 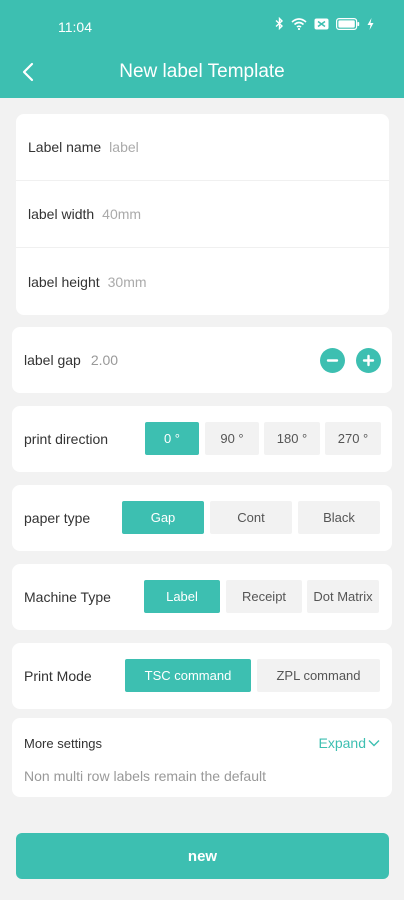 What do you see at coordinates (163, 517) in the screenshot?
I see `paper-option-gap: Gap` at bounding box center [163, 517].